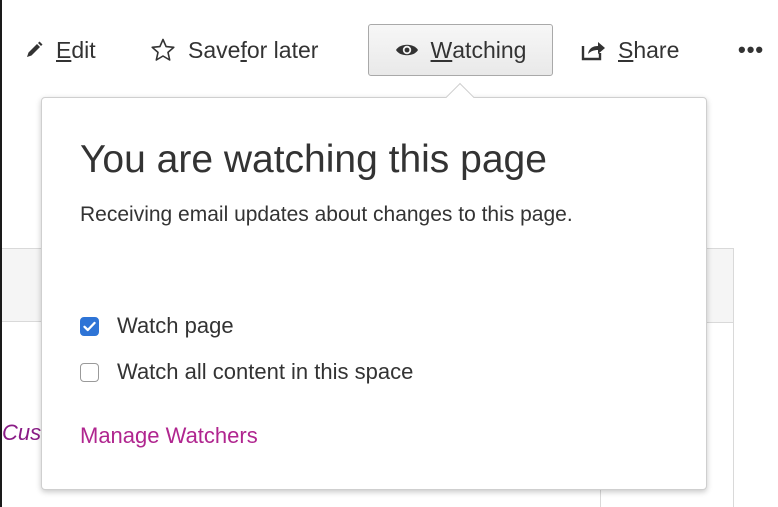  What do you see at coordinates (656, 49) in the screenshot?
I see `share-label: hare` at bounding box center [656, 49].